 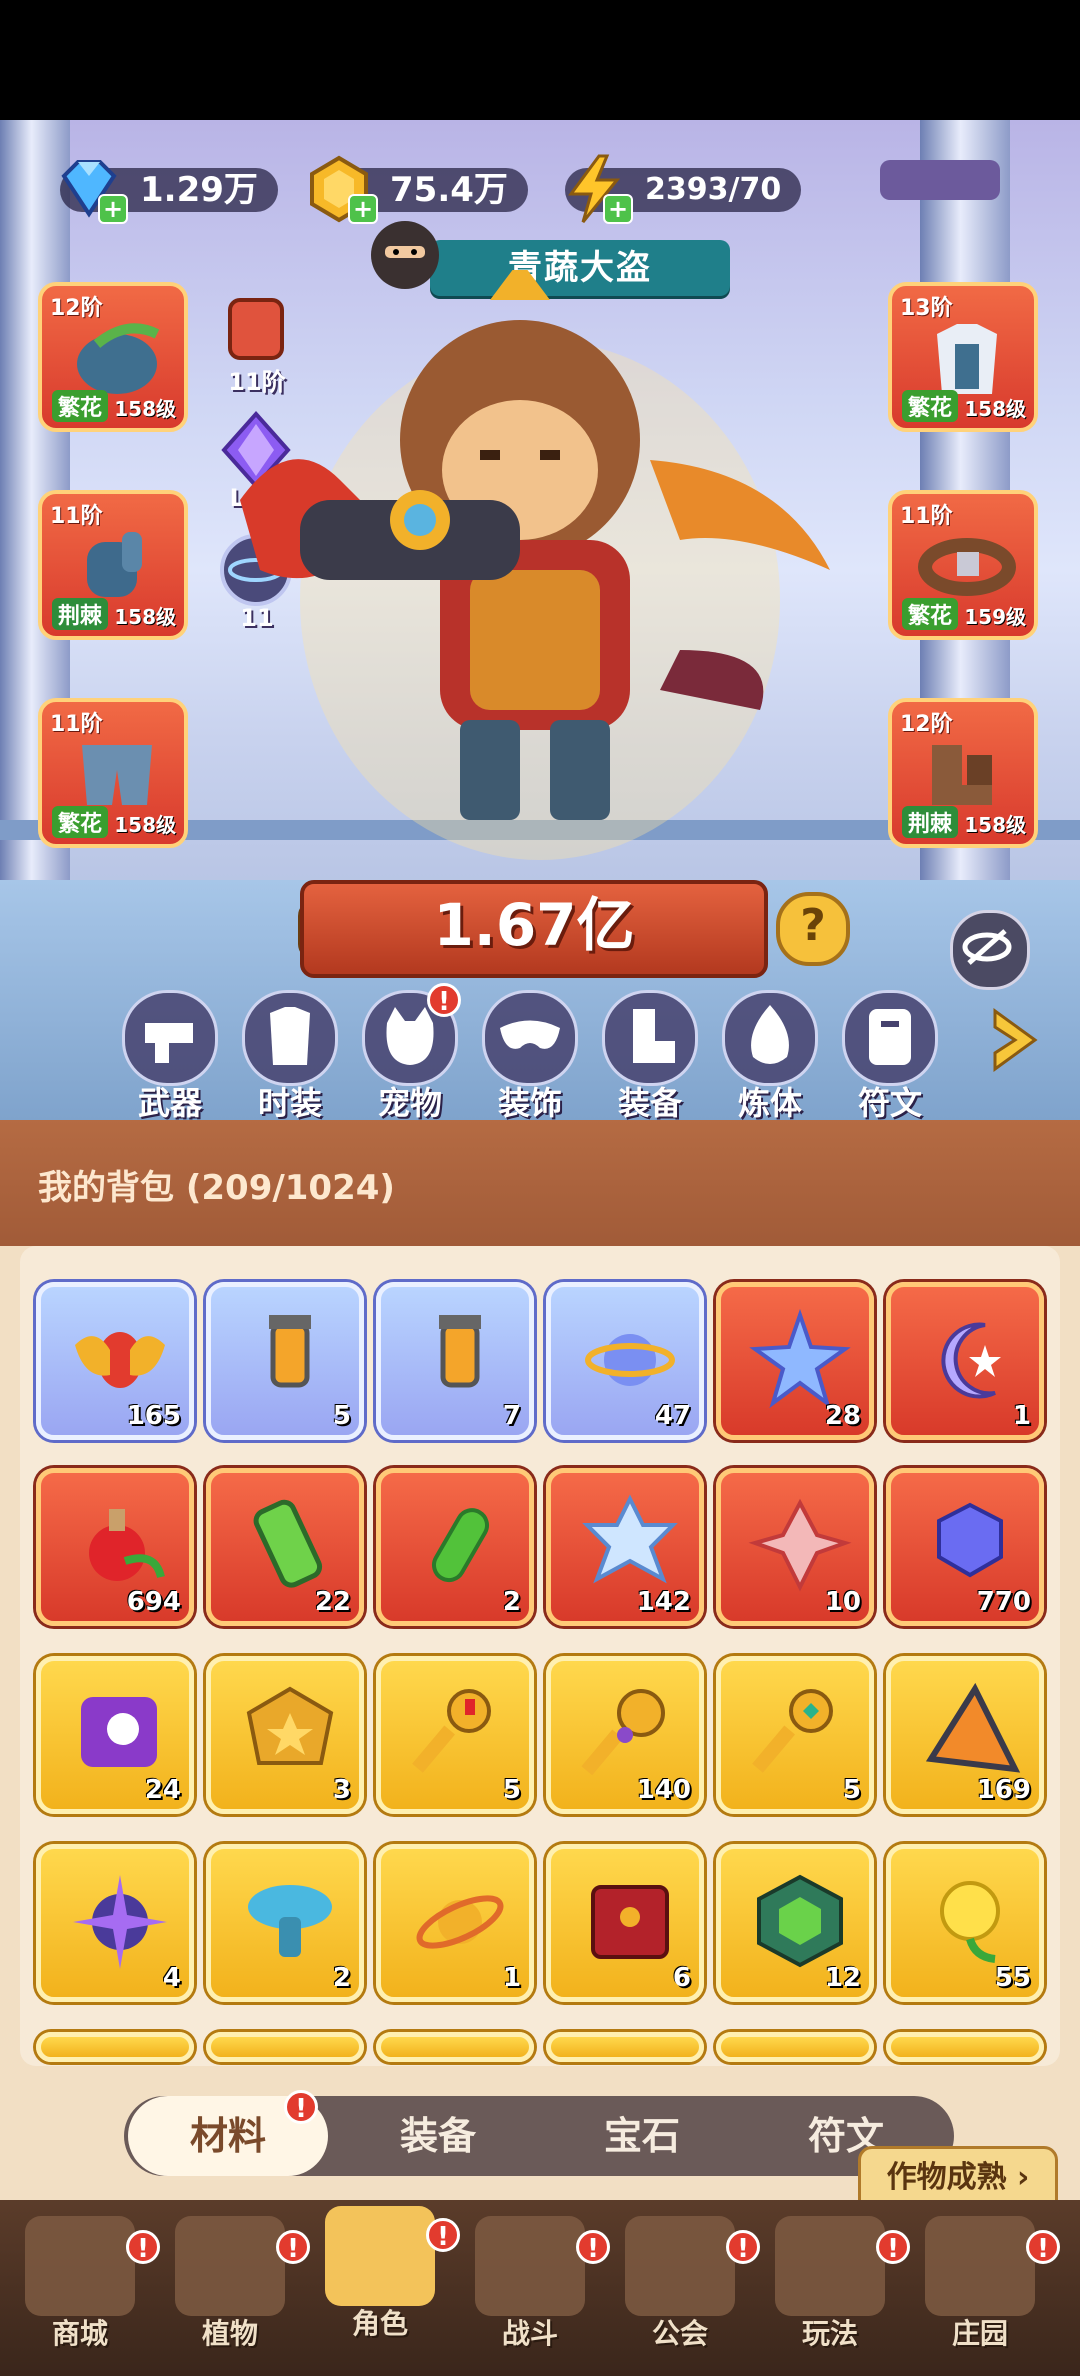 I want to click on category-body-refine: 炼体, so click(x=770, y=1057).